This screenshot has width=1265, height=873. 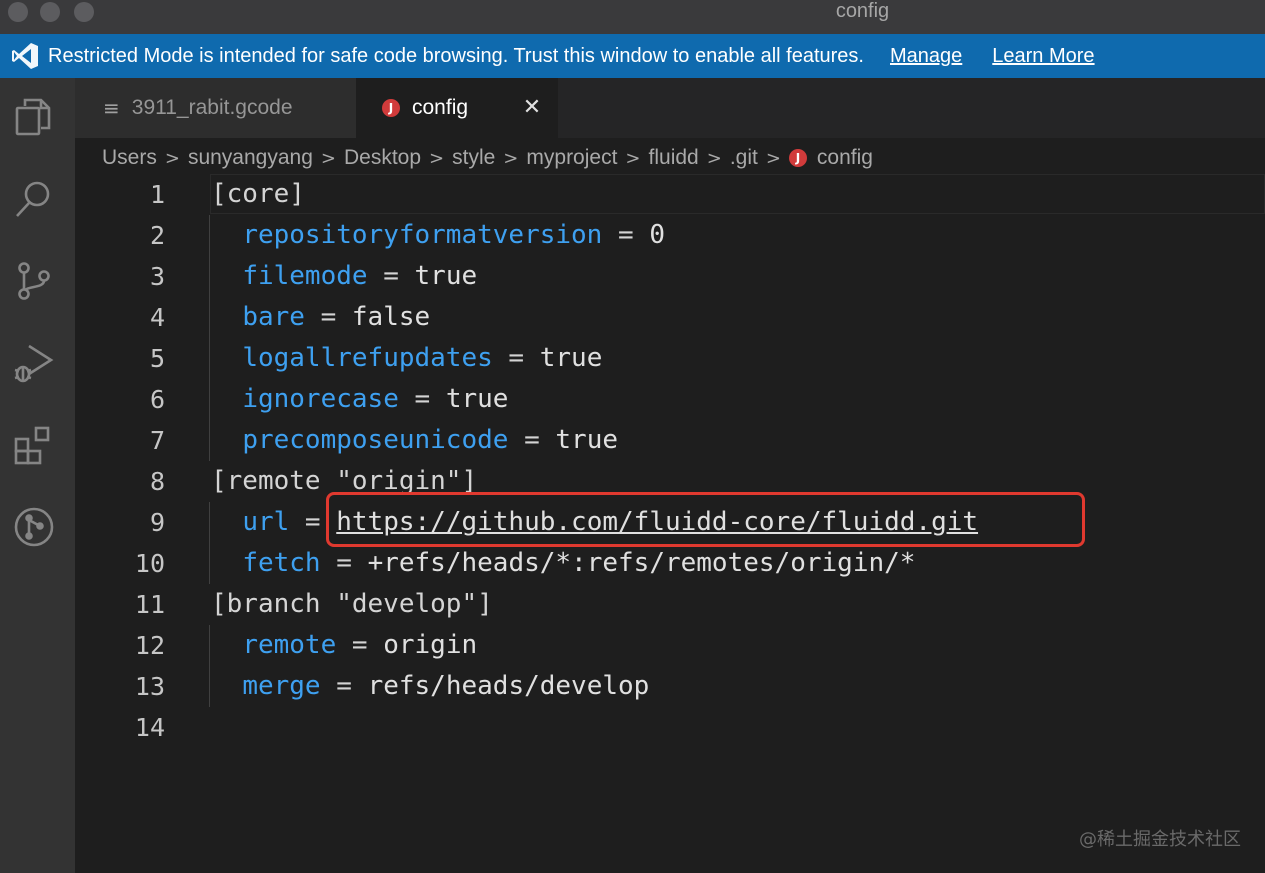 I want to click on code-text: [branch "develop"], so click(x=352, y=604).